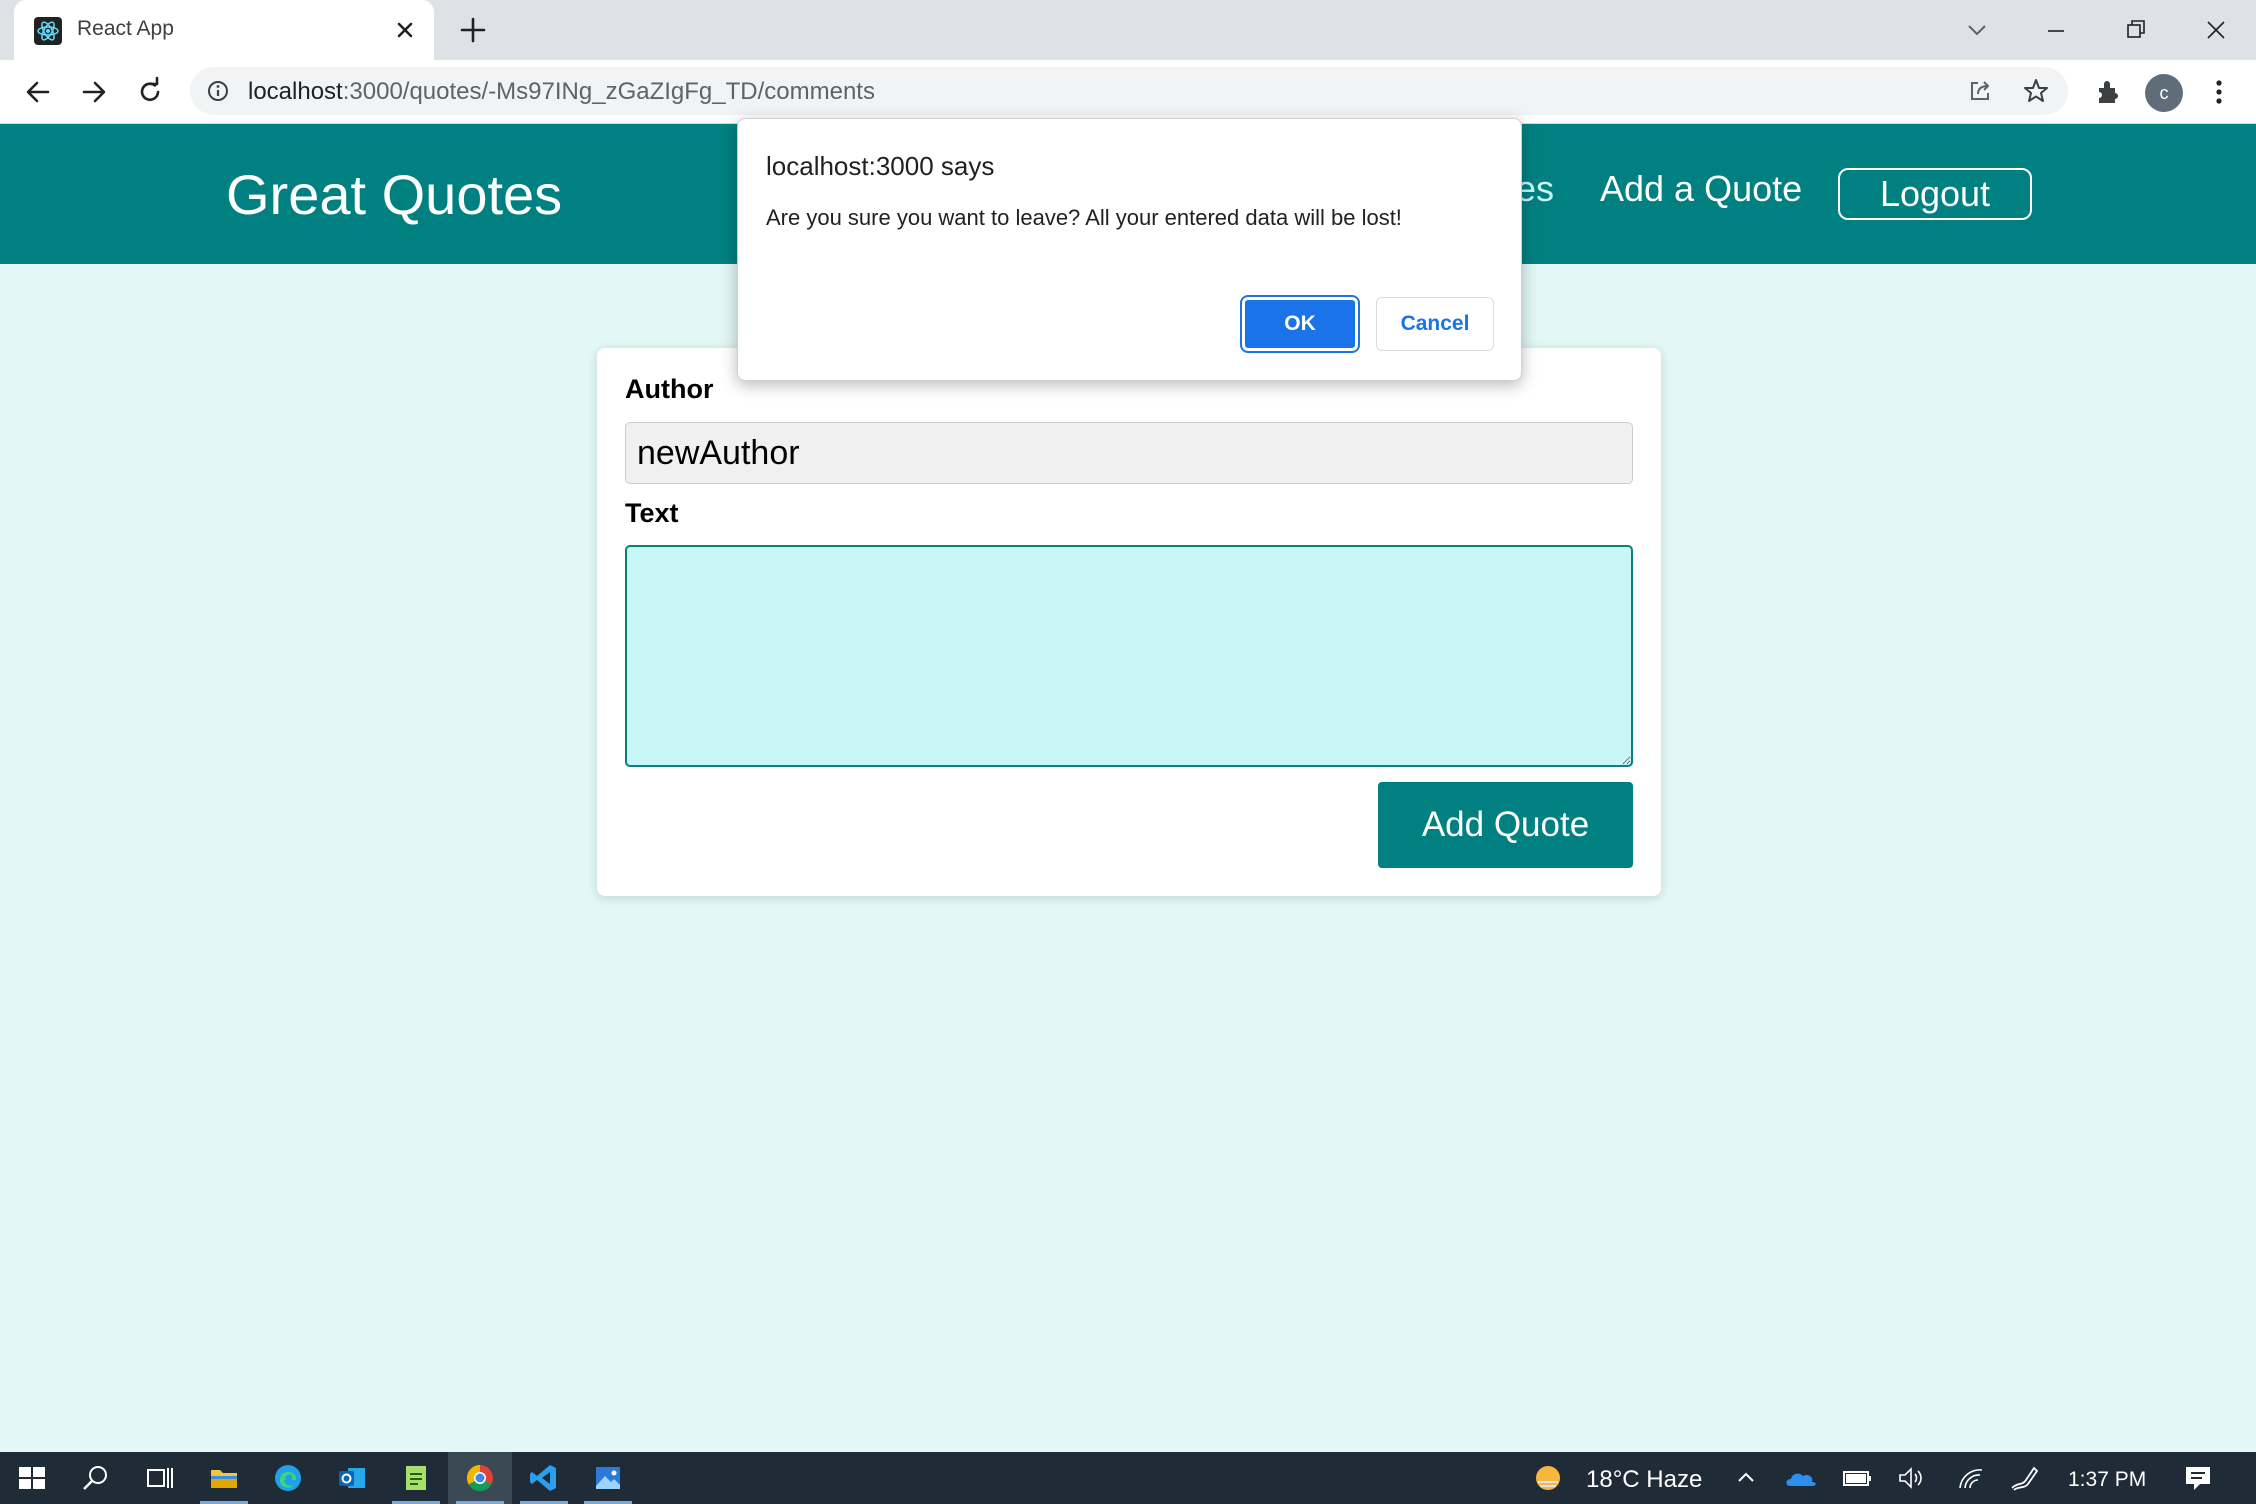 The image size is (2256, 1504). I want to click on url-host: localhost, so click(295, 91).